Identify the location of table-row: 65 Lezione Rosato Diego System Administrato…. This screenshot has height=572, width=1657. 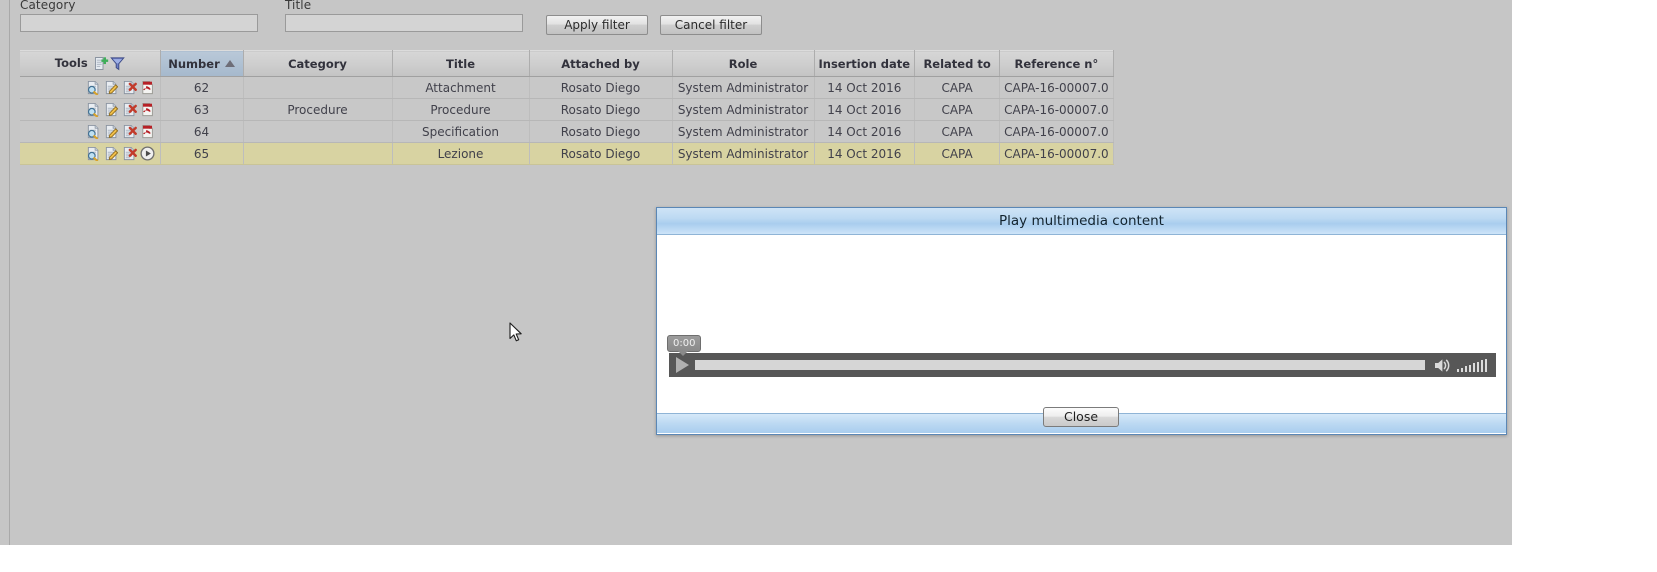
(567, 153).